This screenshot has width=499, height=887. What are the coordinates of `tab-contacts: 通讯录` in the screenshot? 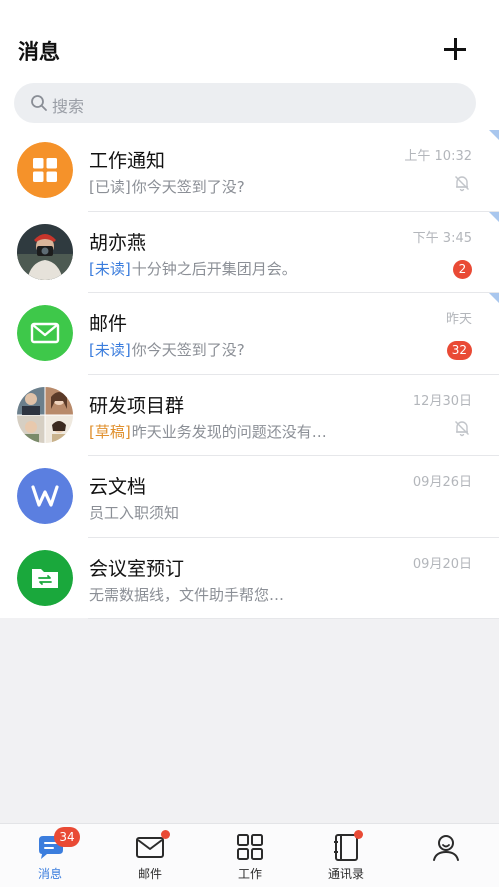 It's located at (346, 855).